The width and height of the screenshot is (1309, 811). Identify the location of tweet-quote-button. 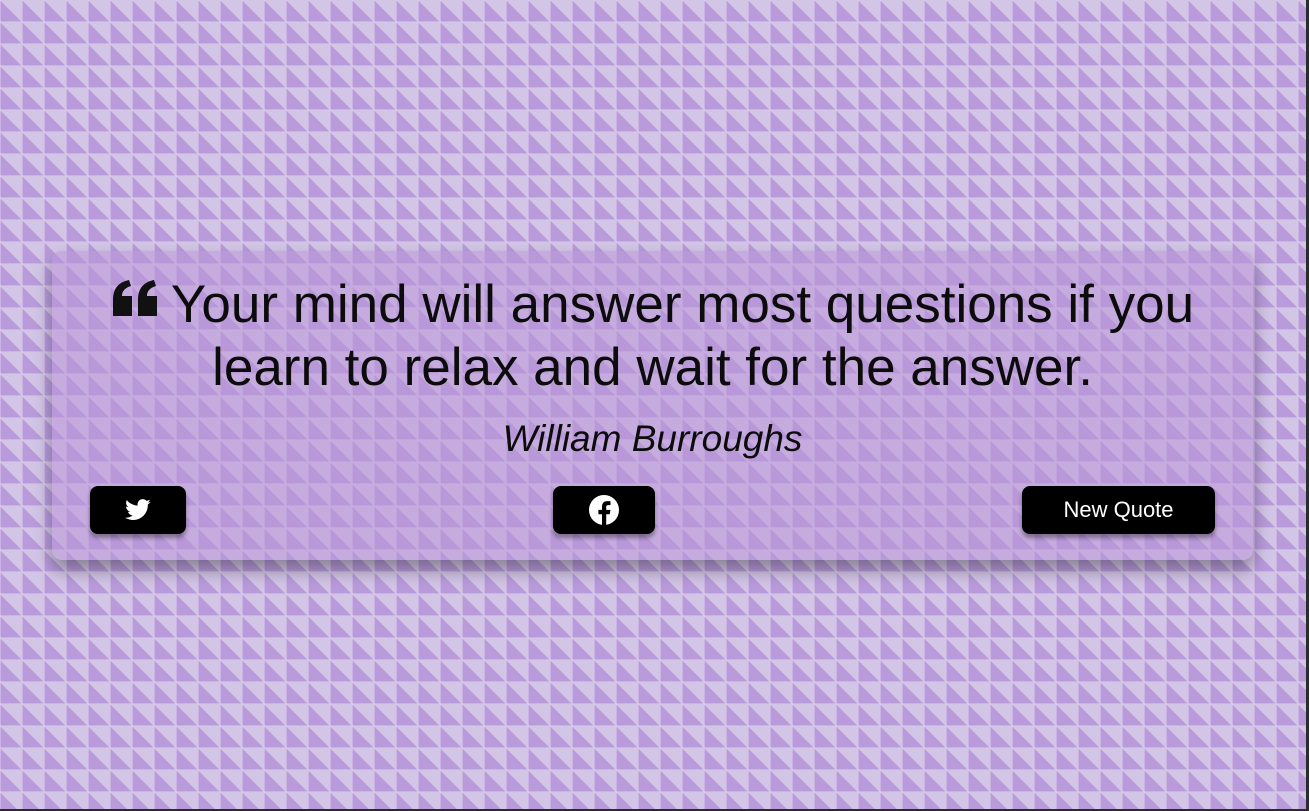
(138, 510).